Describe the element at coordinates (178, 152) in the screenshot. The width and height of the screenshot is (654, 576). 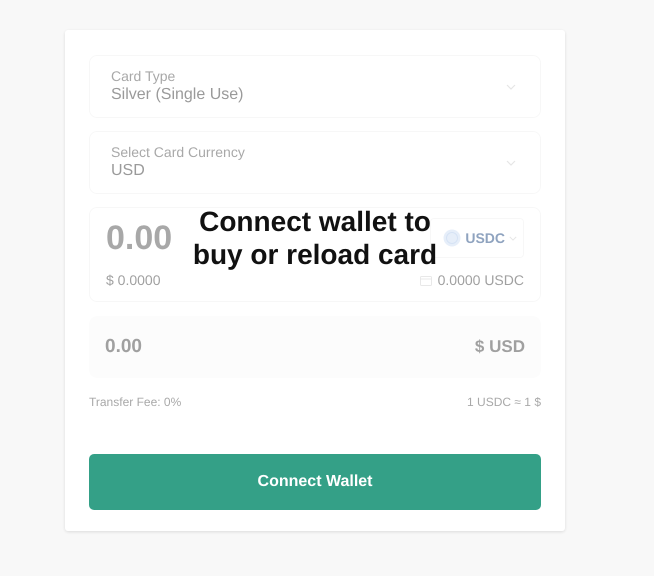
I see `field-label: Select Card Currency` at that location.